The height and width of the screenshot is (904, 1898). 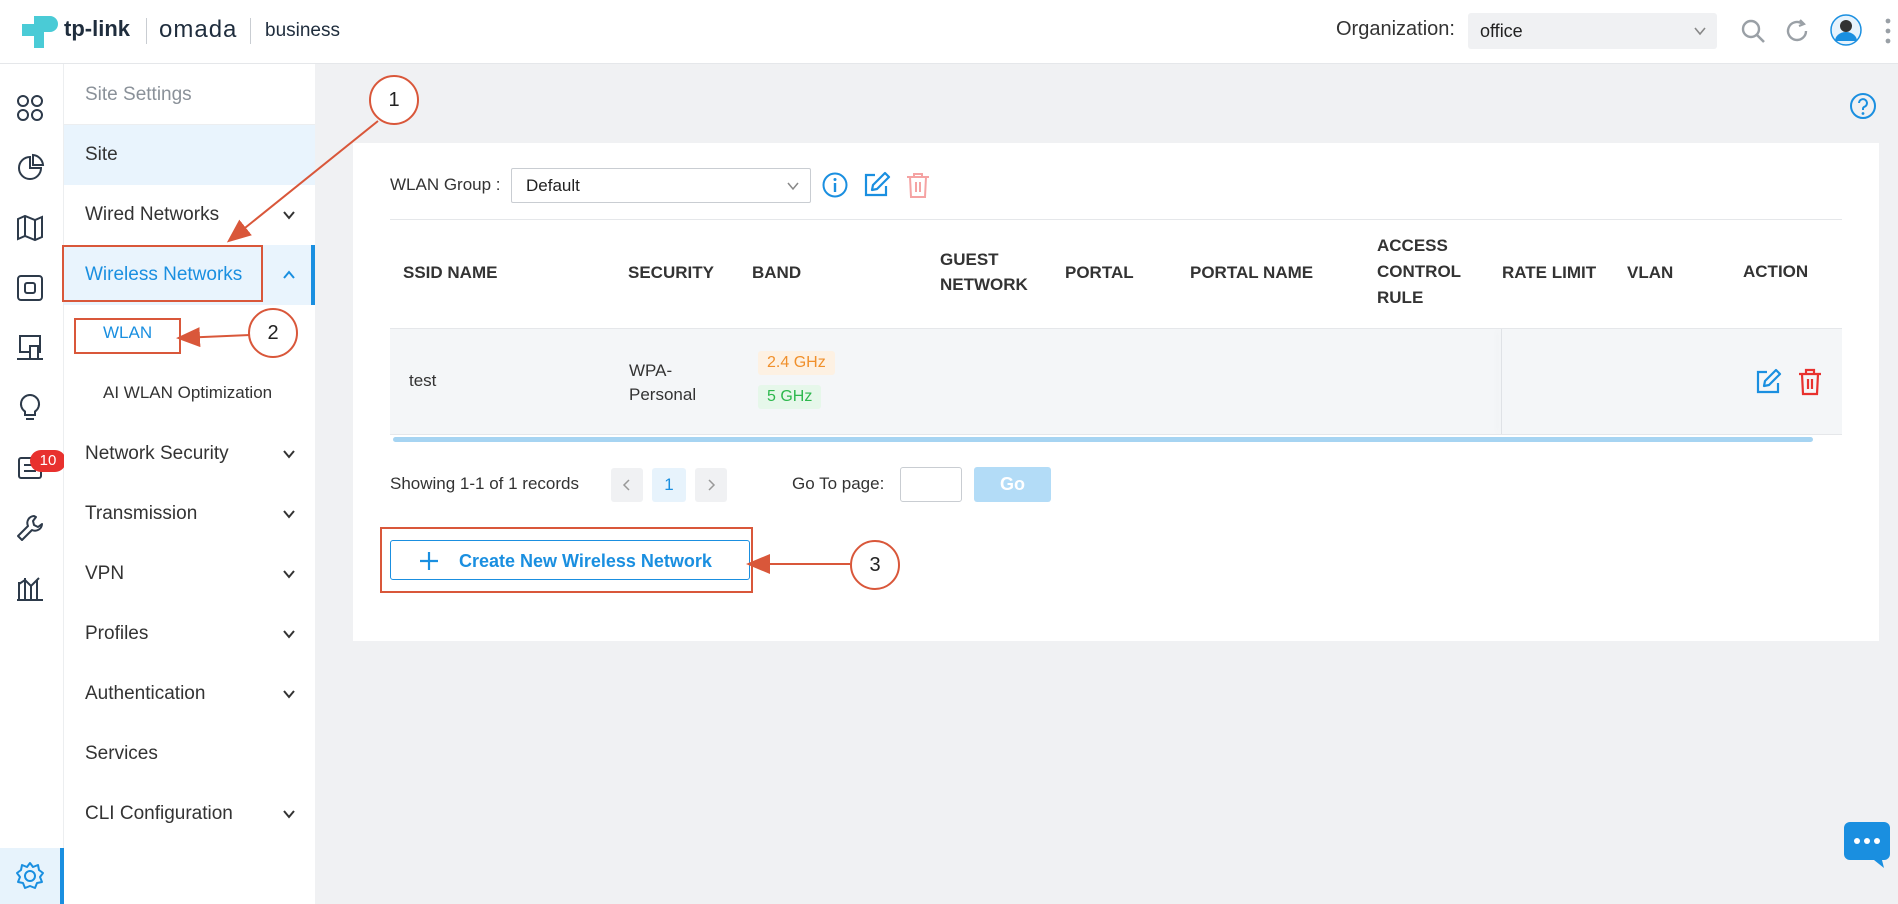 I want to click on column-header-action: ACTION, so click(x=1776, y=271).